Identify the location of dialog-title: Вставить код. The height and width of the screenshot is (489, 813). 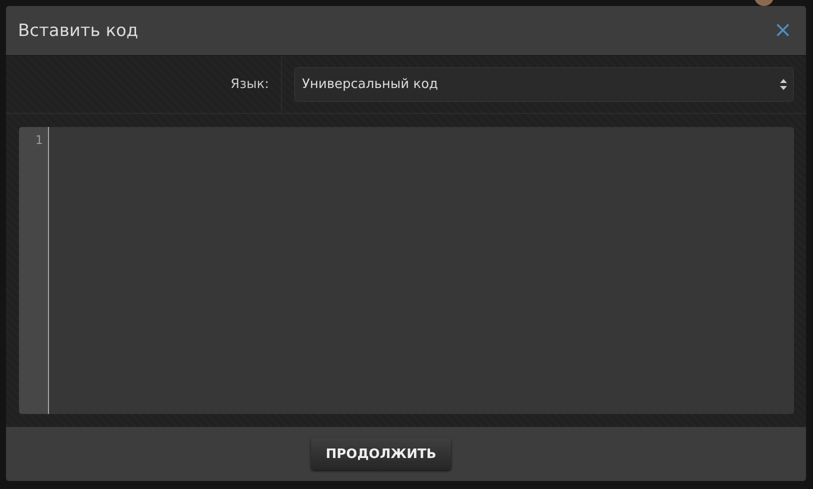
(78, 30).